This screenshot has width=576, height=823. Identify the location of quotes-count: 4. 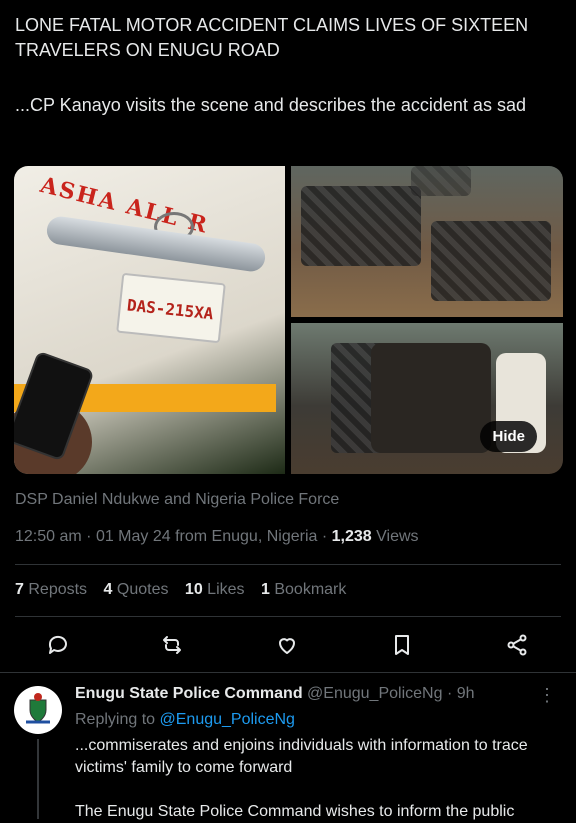
(108, 589).